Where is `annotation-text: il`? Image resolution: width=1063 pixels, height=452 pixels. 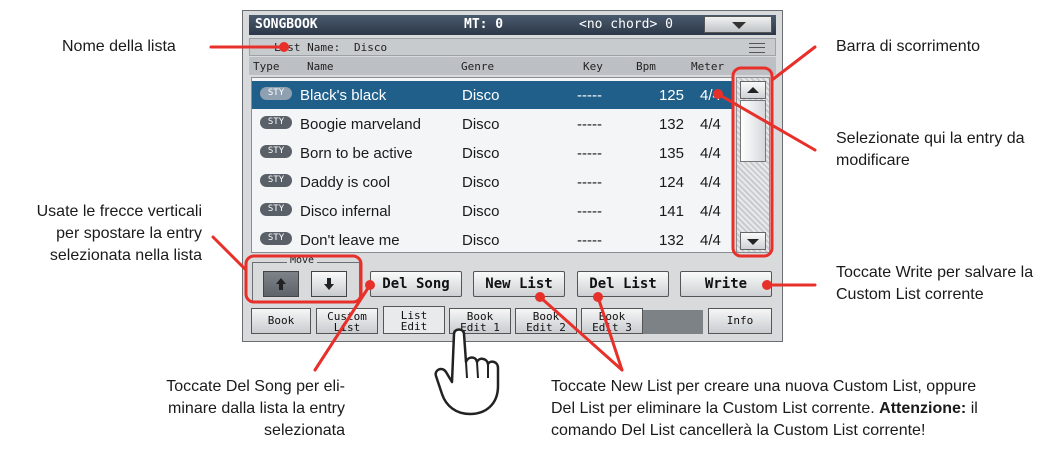
annotation-text: il is located at coordinates (974, 408).